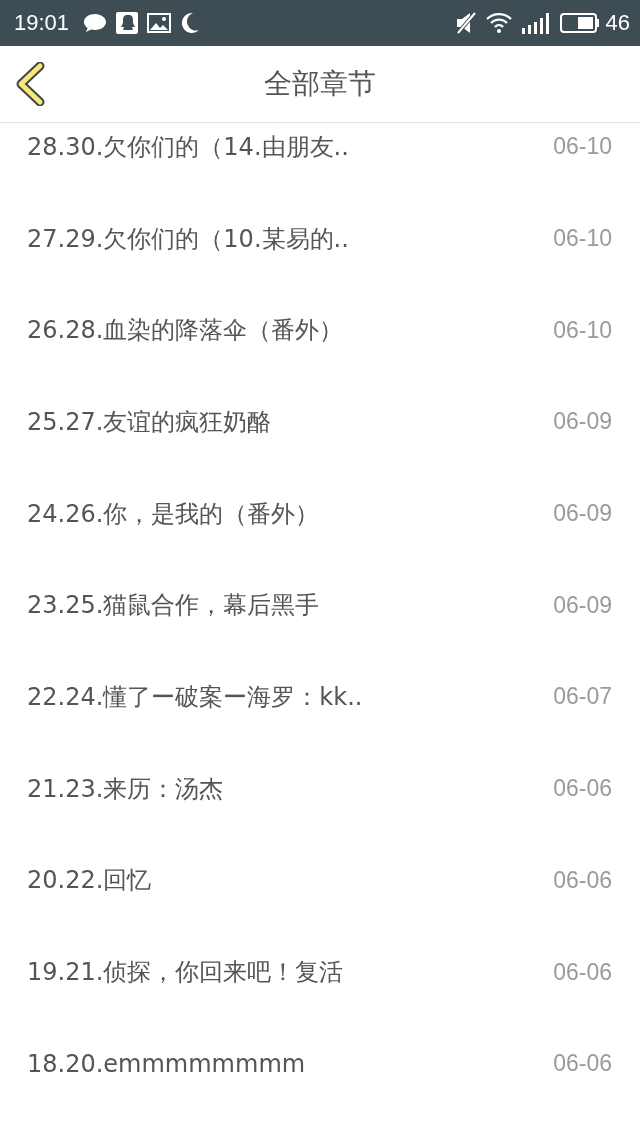  Describe the element at coordinates (188, 147) in the screenshot. I see `chapter-title: 28.30.欠你们的（14.由朋友..` at that location.